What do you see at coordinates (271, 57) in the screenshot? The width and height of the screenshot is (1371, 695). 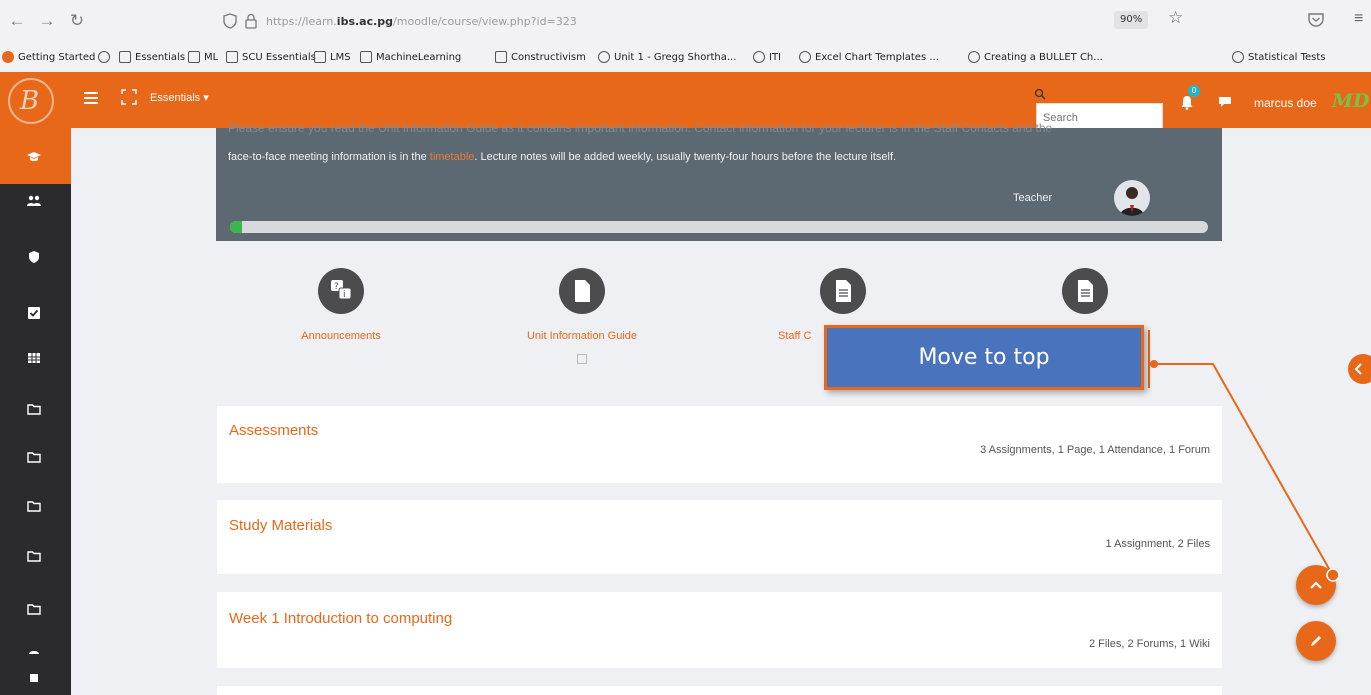 I see `bookmark-folder: SCU Essentials` at bounding box center [271, 57].